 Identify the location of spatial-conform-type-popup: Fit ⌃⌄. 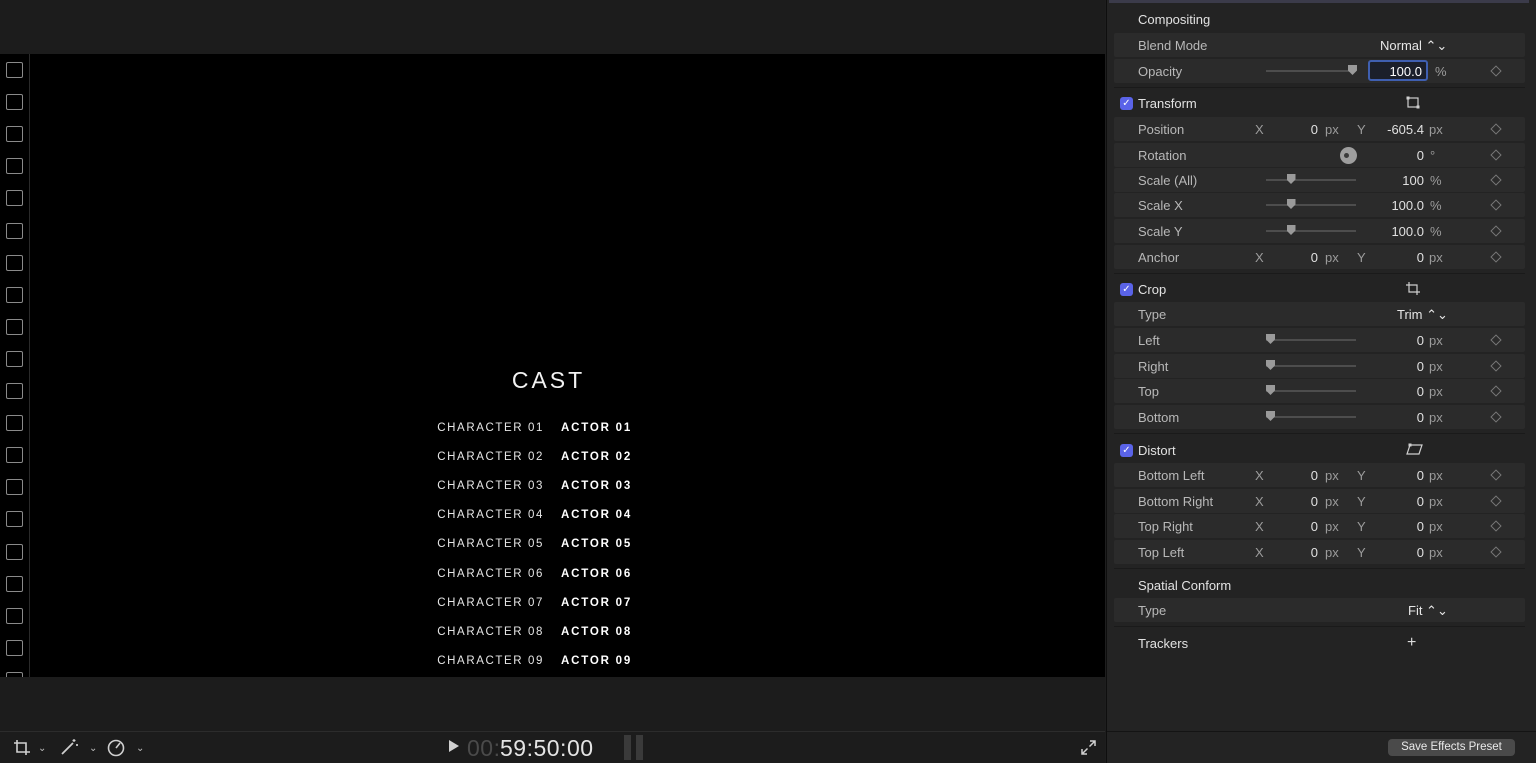
(1428, 611).